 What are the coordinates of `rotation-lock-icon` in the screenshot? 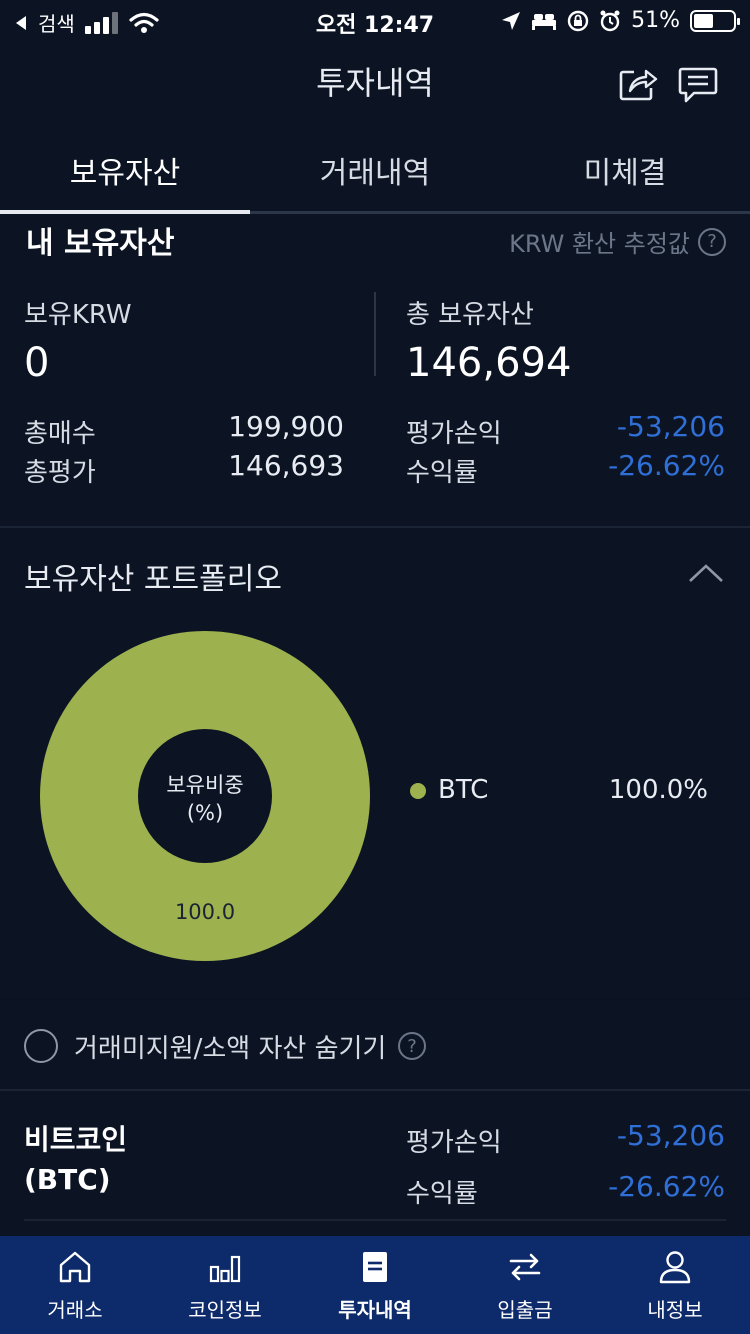 It's located at (578, 20).